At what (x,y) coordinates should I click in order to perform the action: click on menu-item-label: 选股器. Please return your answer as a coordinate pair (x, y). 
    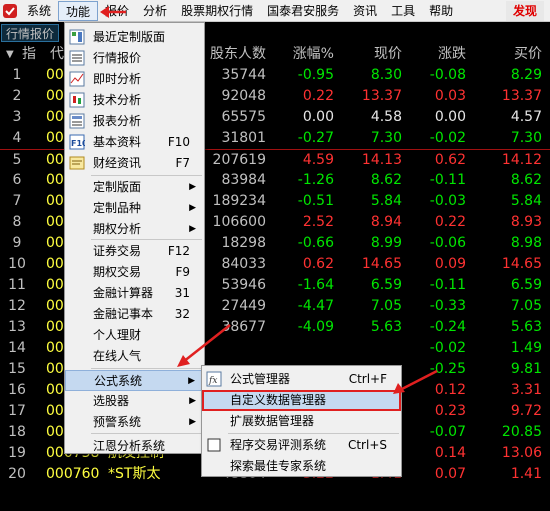
    Looking at the image, I should click on (111, 401).